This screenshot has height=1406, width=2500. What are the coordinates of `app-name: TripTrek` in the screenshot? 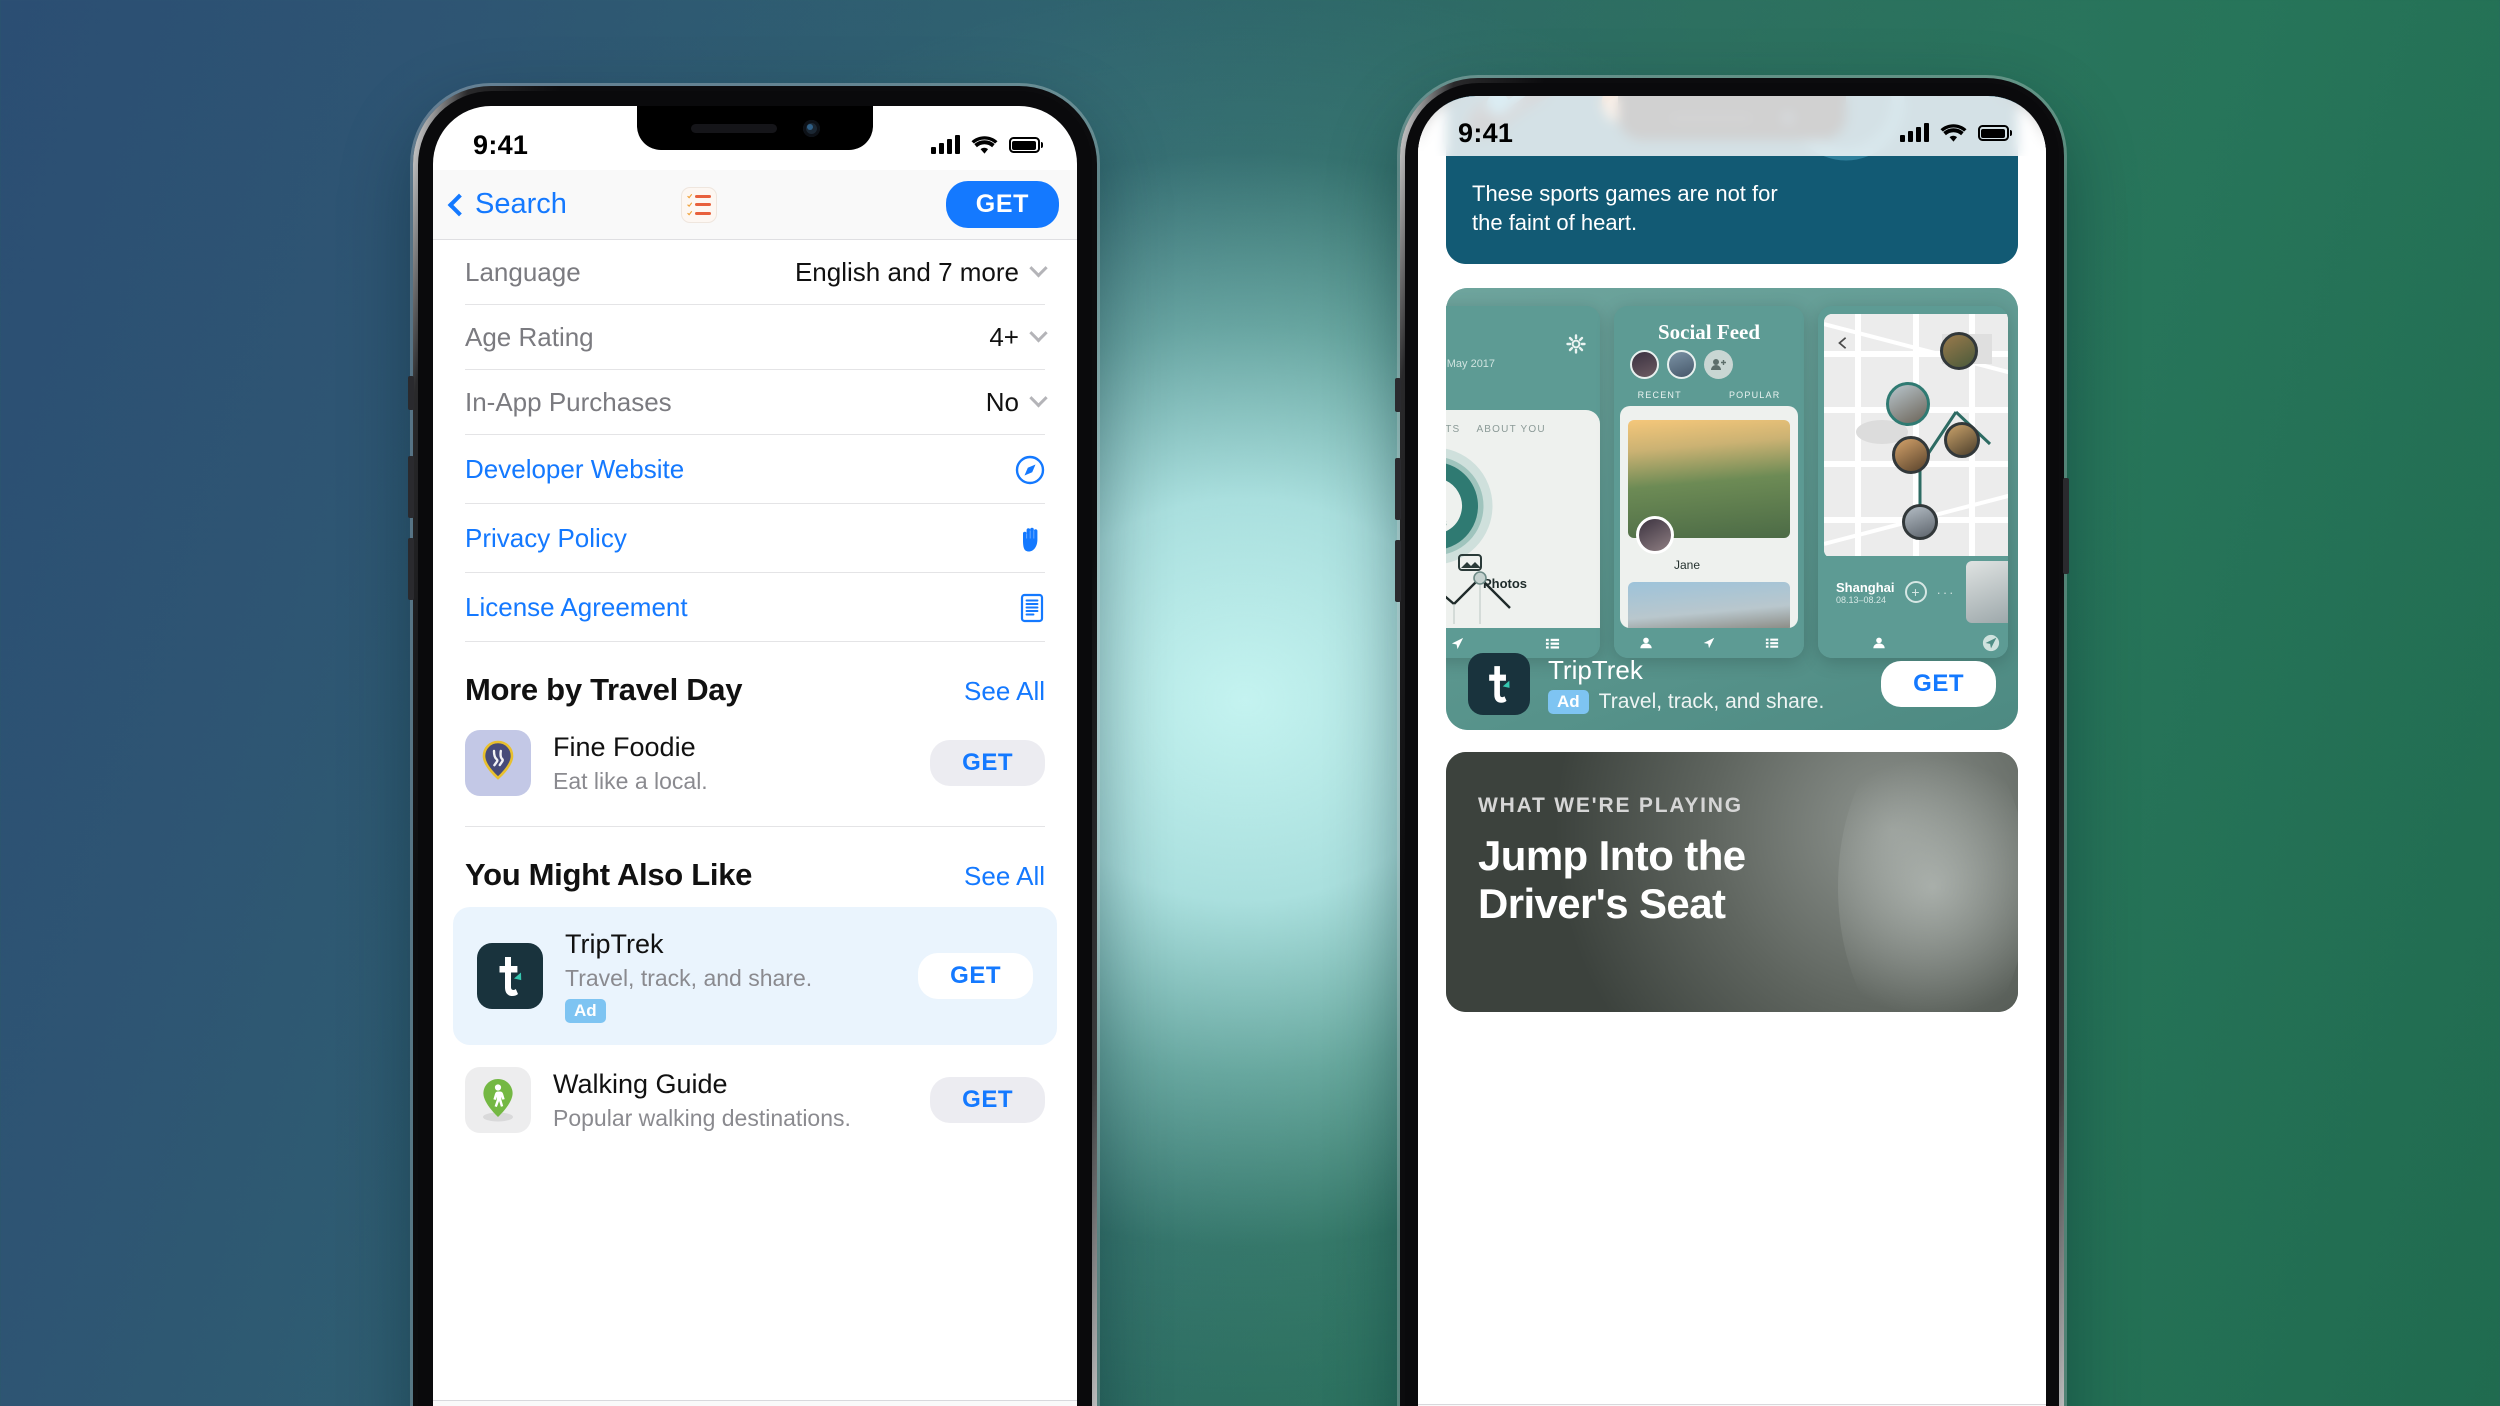 It's located at (614, 944).